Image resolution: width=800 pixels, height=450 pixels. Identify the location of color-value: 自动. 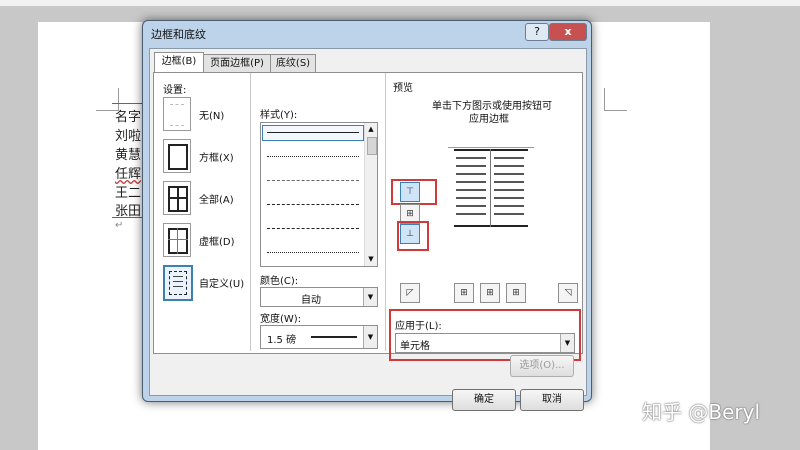
(311, 300).